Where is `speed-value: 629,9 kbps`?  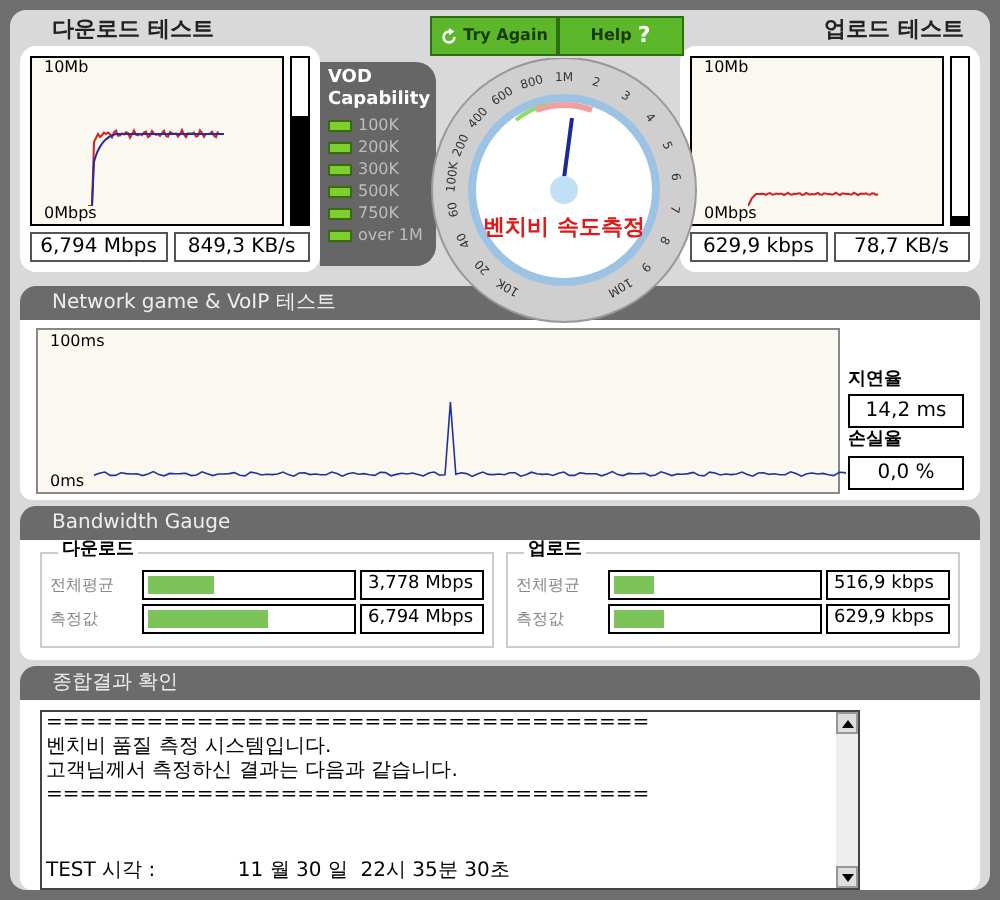 speed-value: 629,9 kbps is located at coordinates (758, 247).